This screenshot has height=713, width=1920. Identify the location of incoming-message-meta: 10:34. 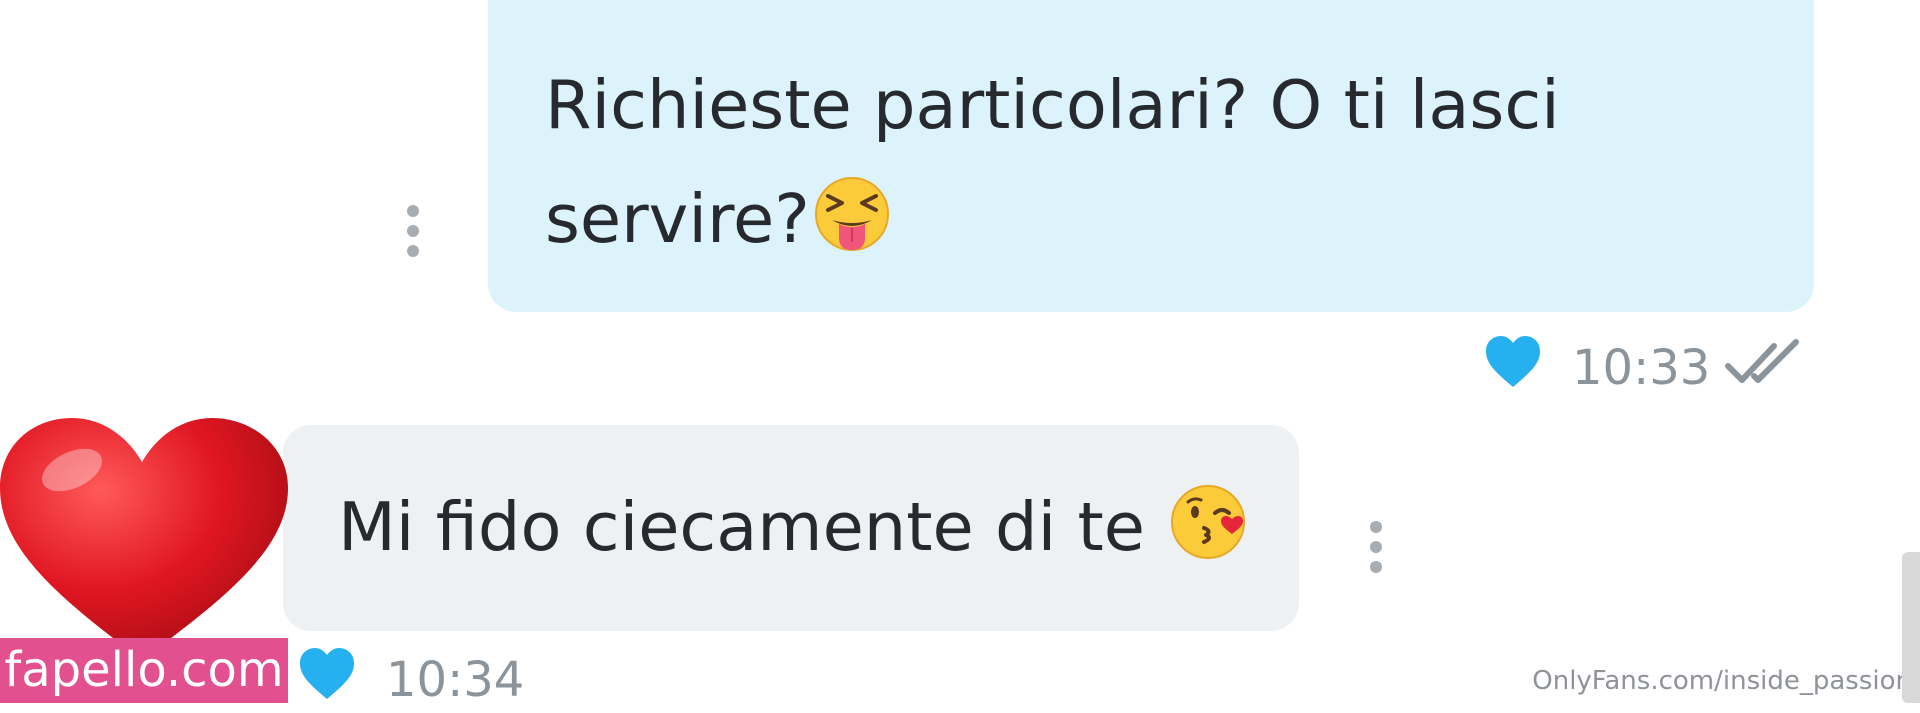
(411, 680).